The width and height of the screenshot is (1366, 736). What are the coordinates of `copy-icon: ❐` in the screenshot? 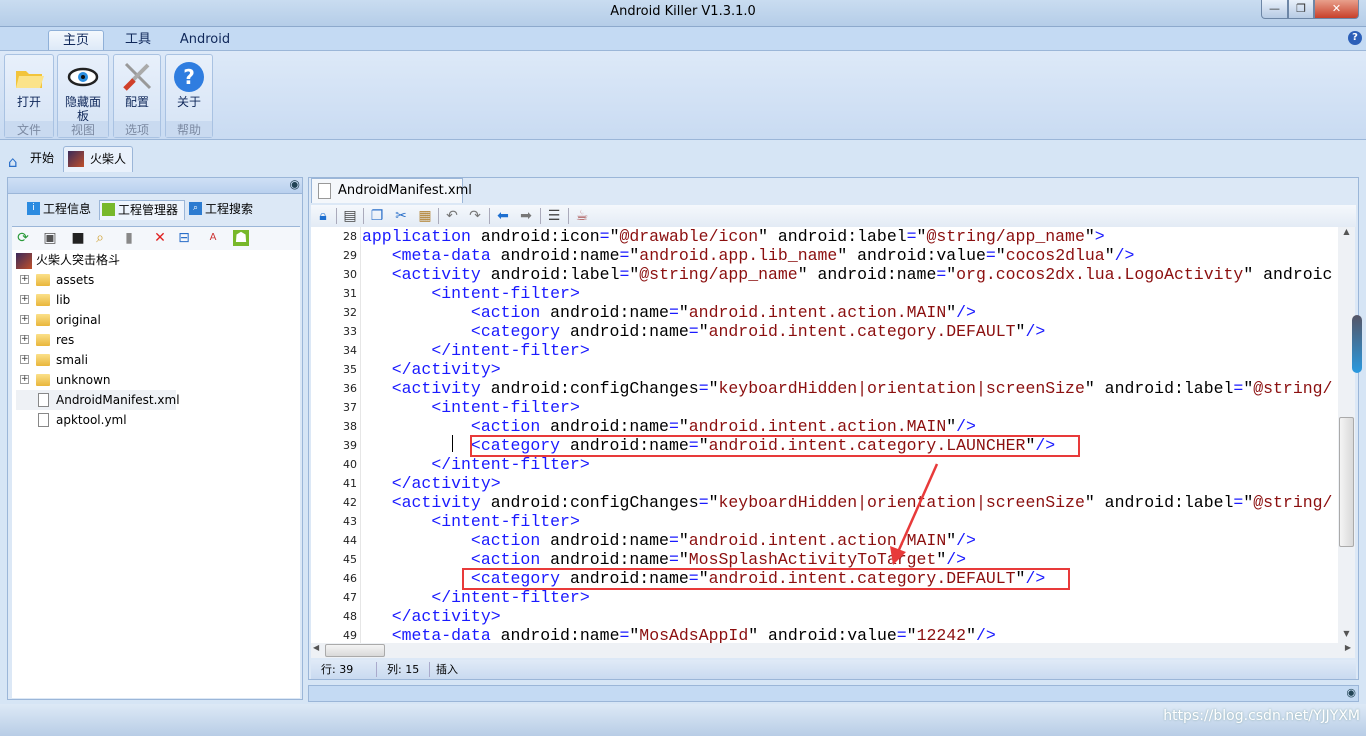 It's located at (377, 216).